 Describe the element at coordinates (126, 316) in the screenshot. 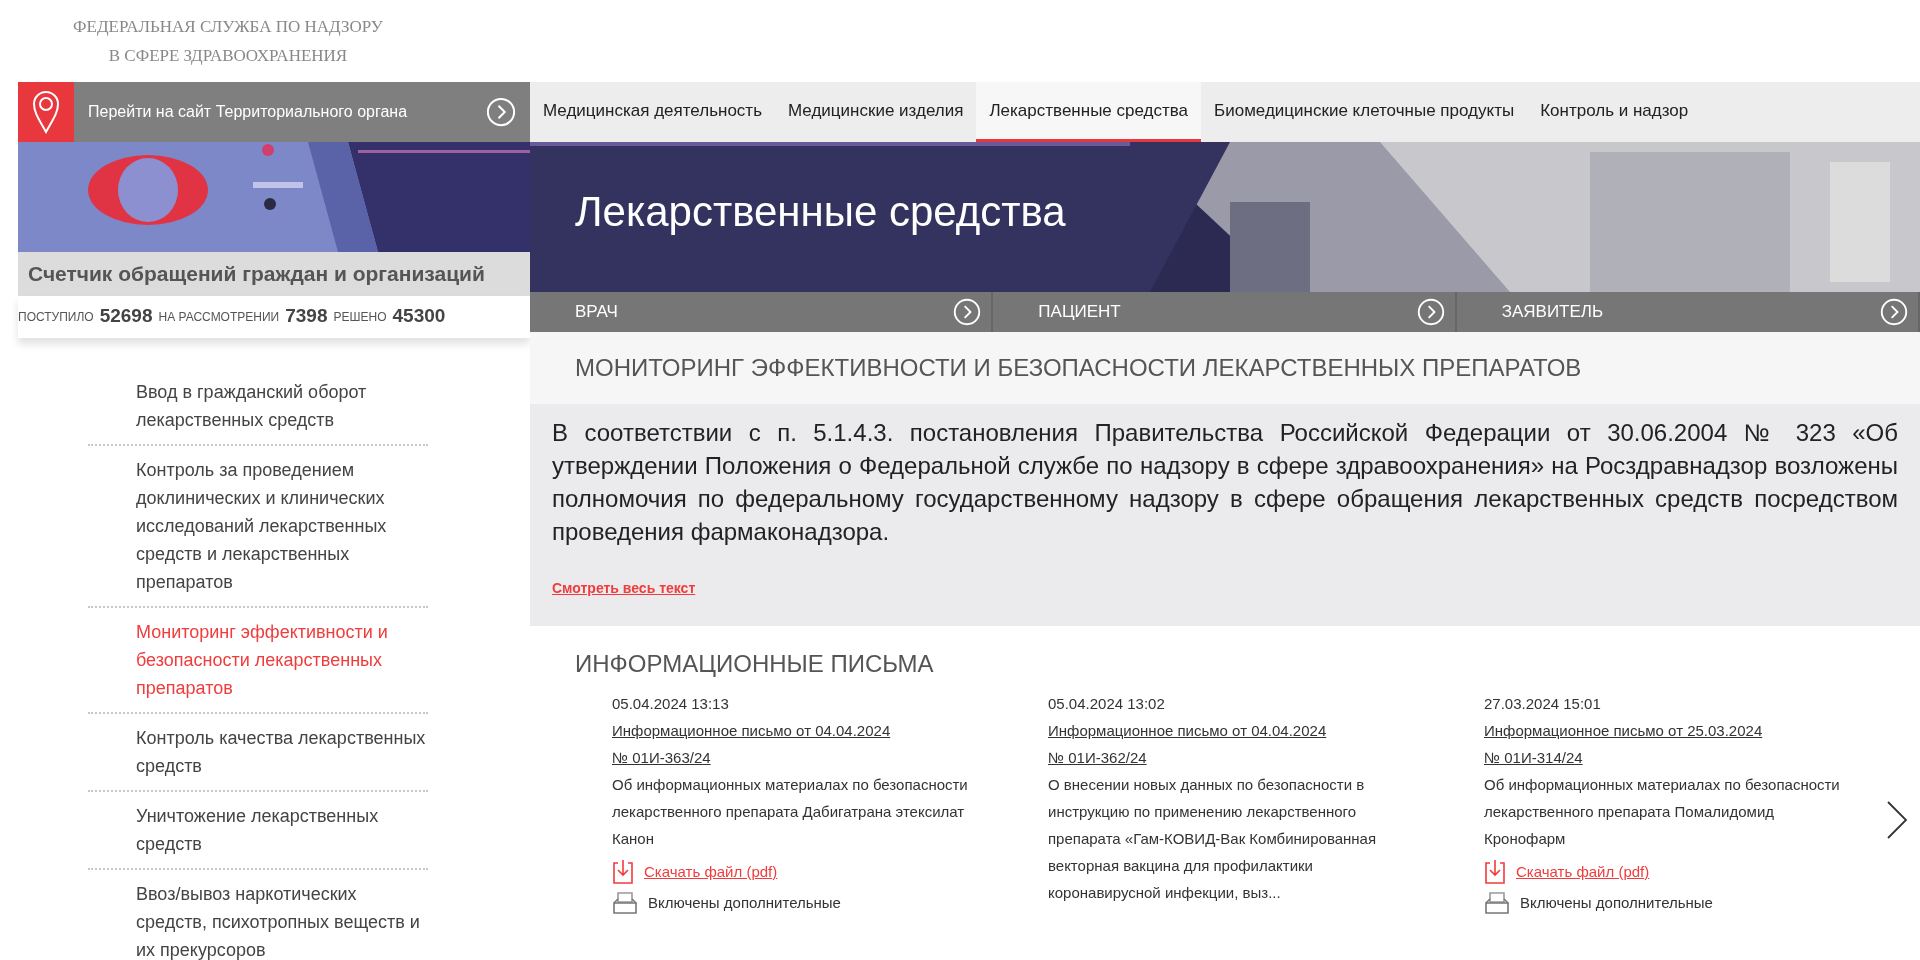

I see `stat-value: 52698` at that location.